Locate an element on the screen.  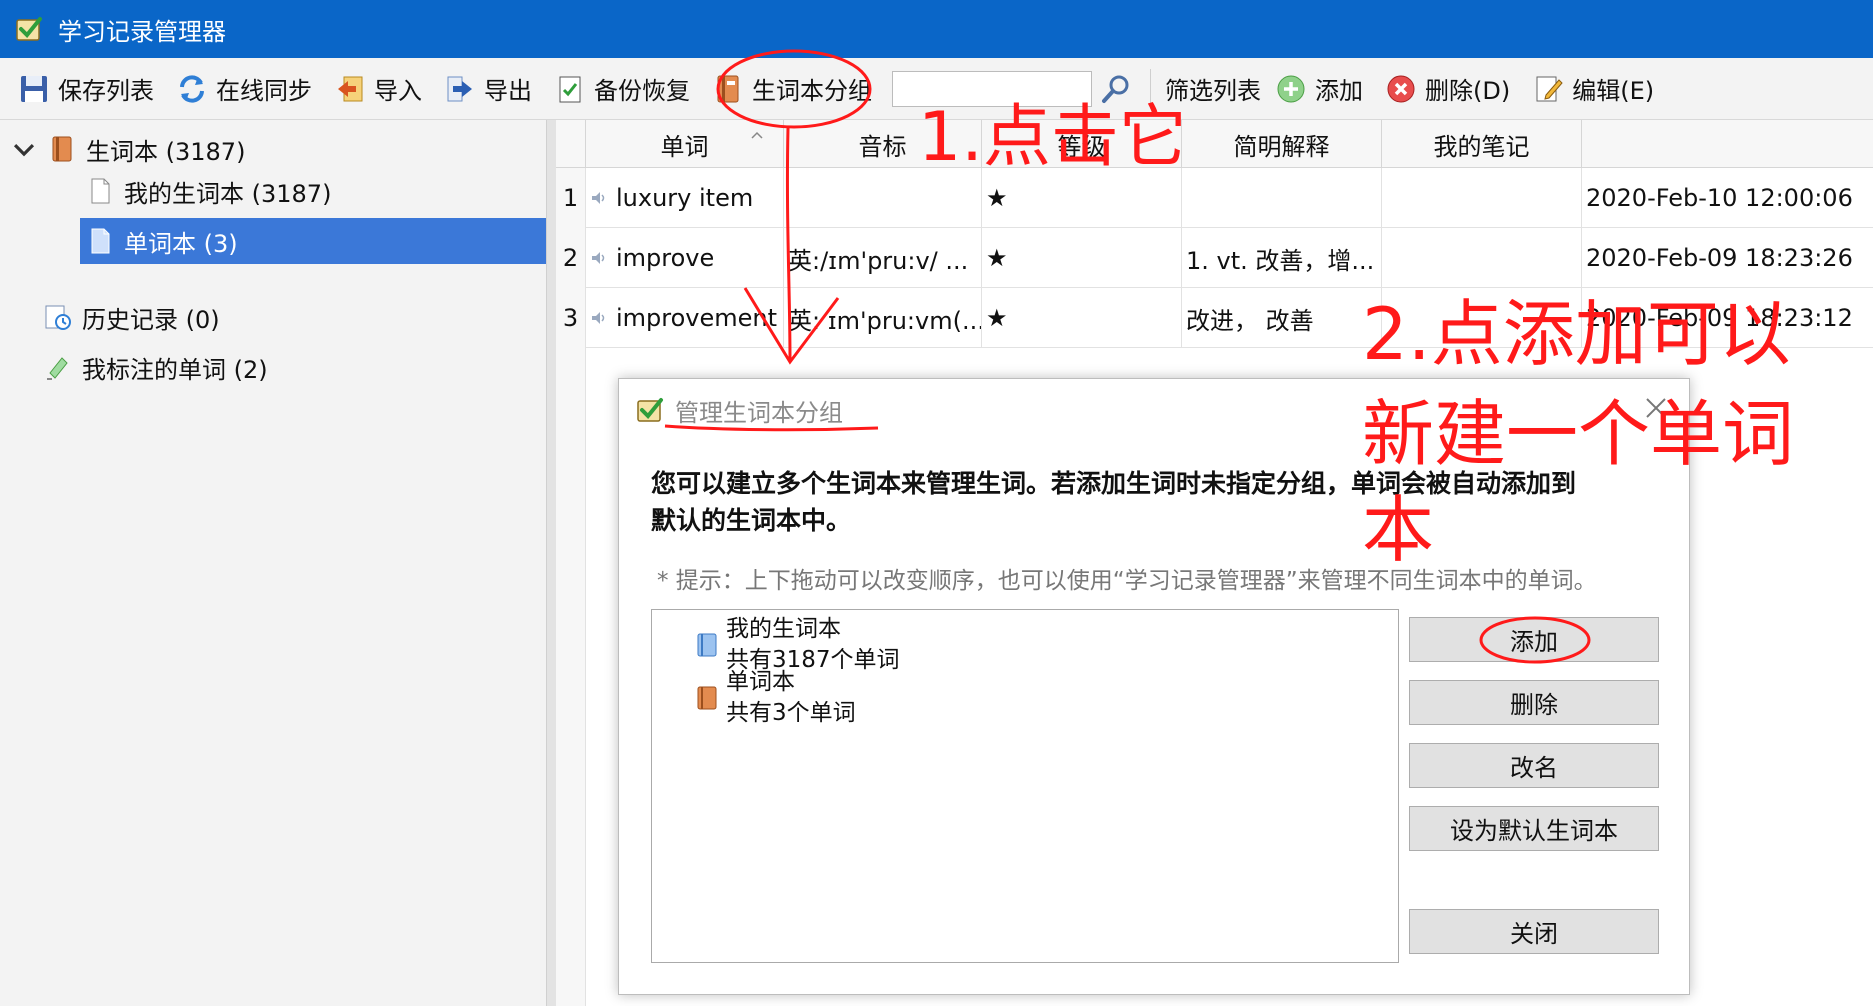
export-icon is located at coordinates (459, 88).